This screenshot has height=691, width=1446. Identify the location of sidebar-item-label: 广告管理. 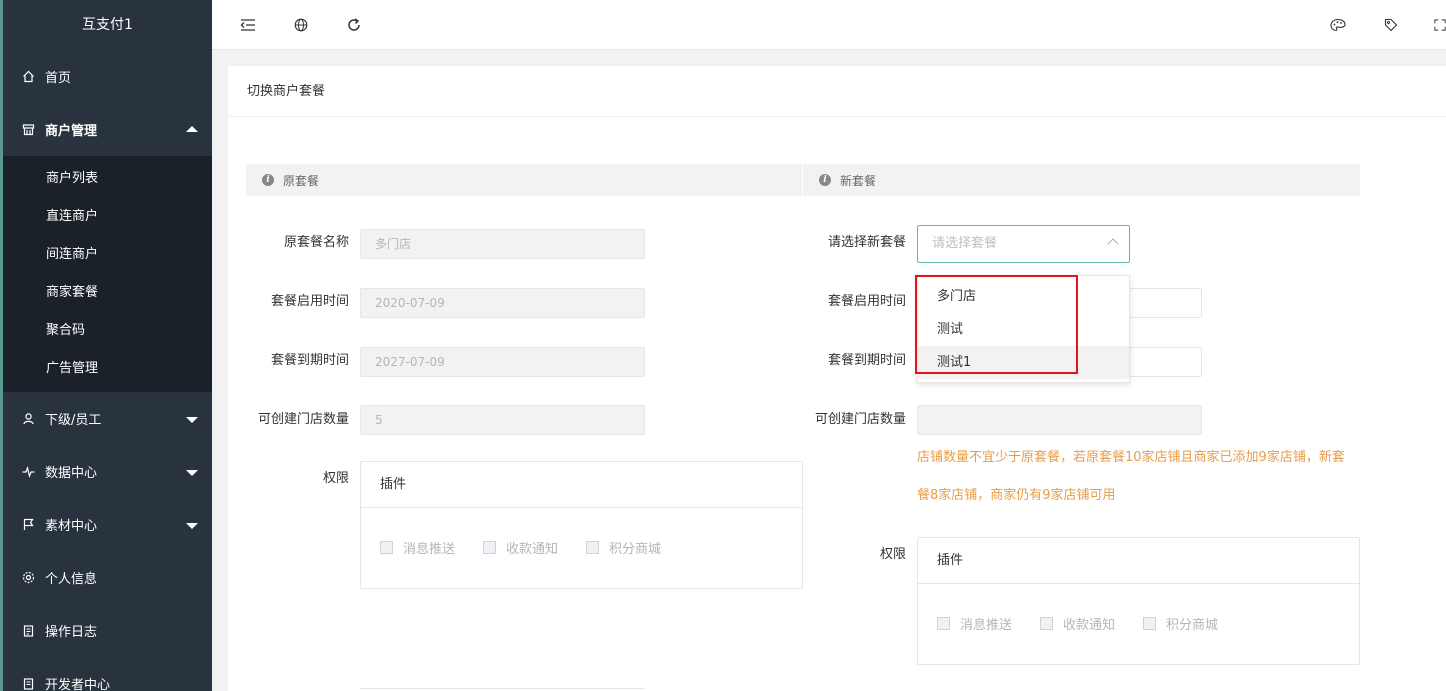
(72, 368).